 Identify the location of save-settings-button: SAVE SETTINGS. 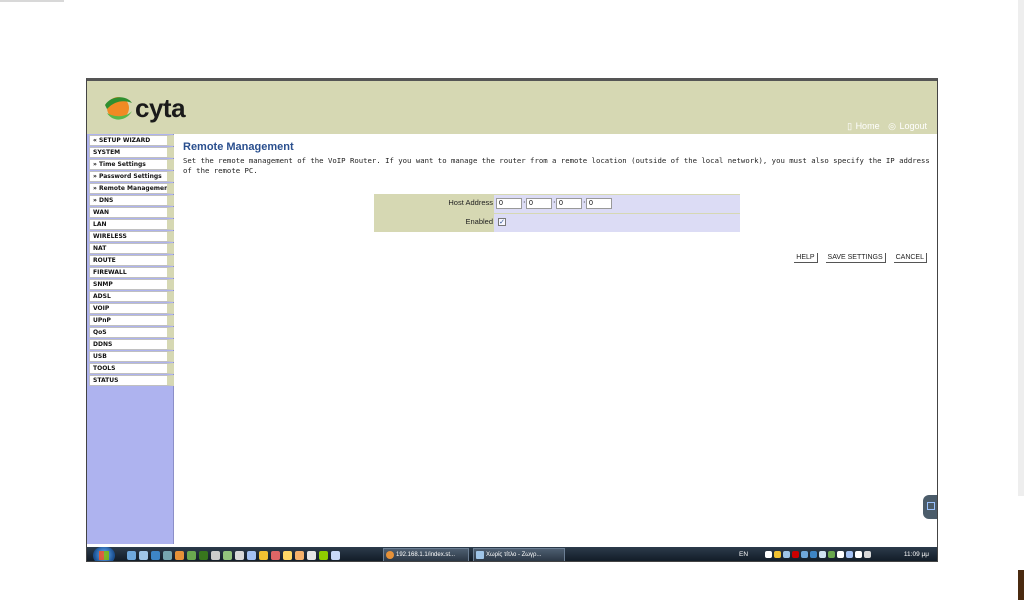
(855, 258).